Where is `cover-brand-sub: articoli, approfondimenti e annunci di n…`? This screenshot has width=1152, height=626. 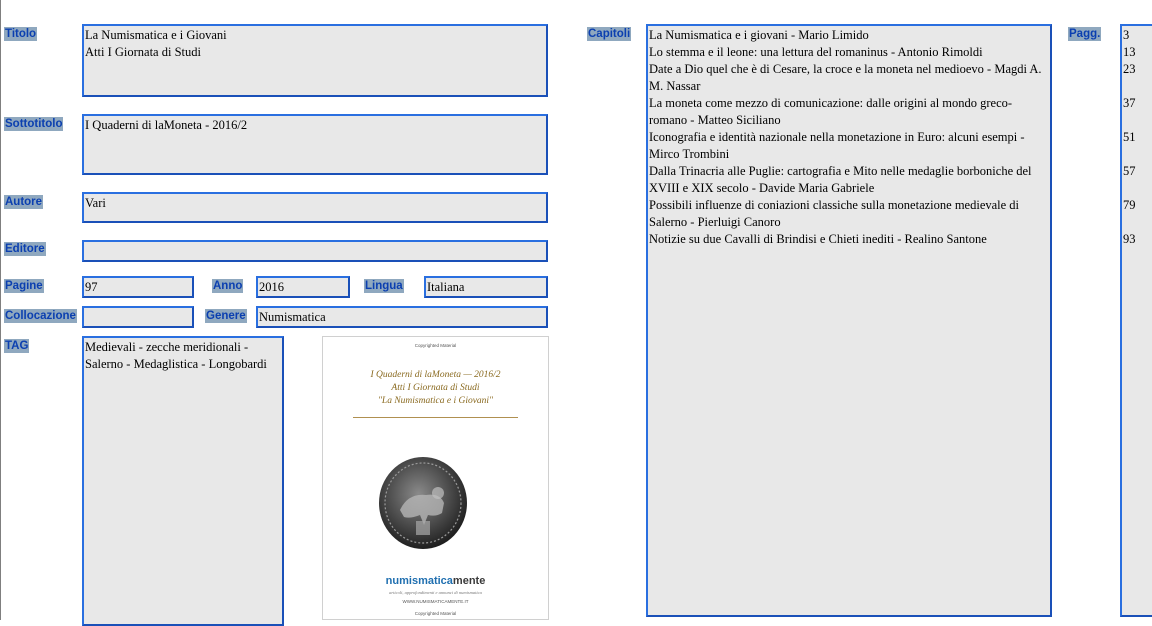
cover-brand-sub: articoli, approfondimenti e annunci di n… is located at coordinates (435, 592).